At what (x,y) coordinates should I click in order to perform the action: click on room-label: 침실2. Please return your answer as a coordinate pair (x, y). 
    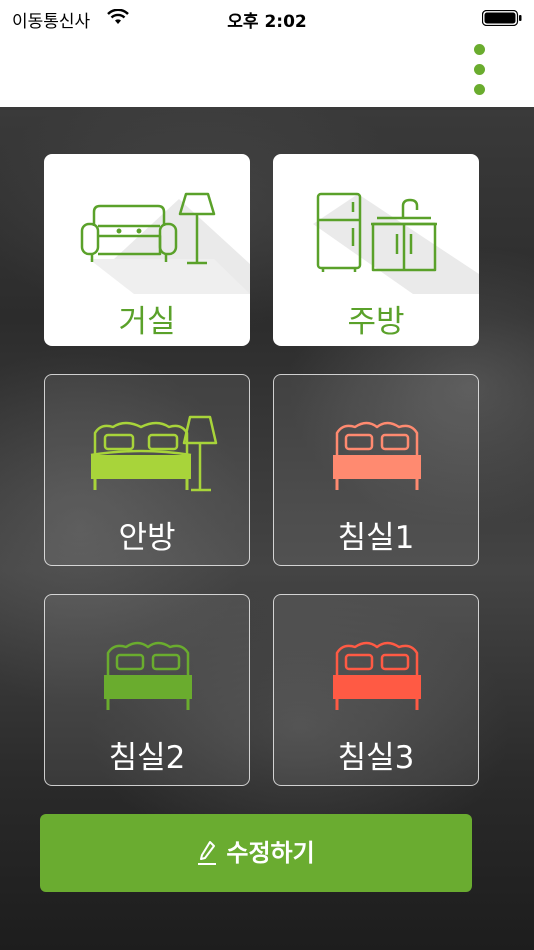
    Looking at the image, I should click on (147, 758).